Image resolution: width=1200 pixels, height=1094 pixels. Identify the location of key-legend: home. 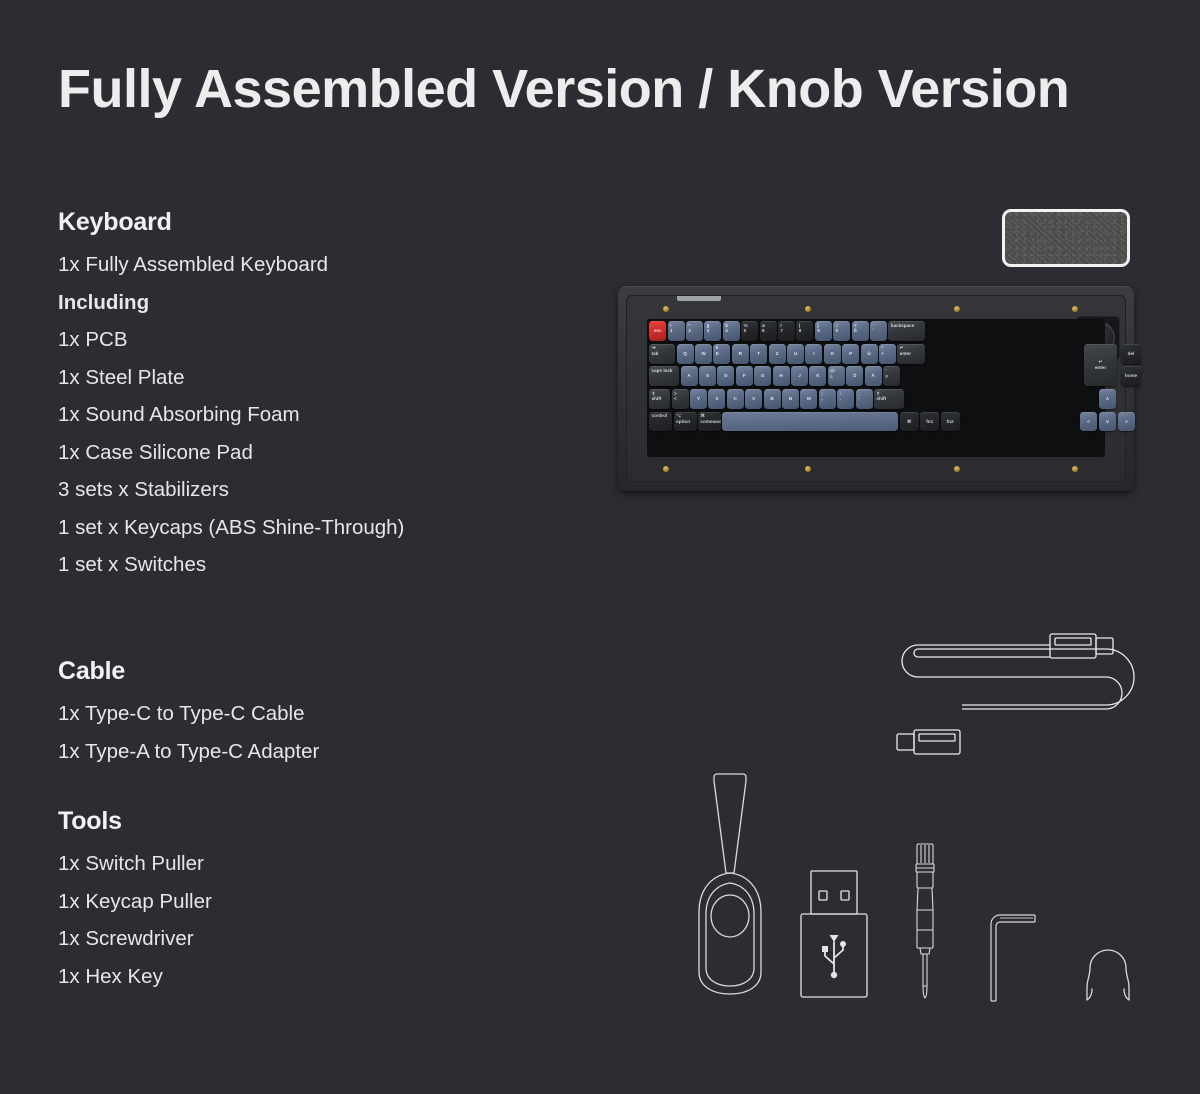
(1131, 376).